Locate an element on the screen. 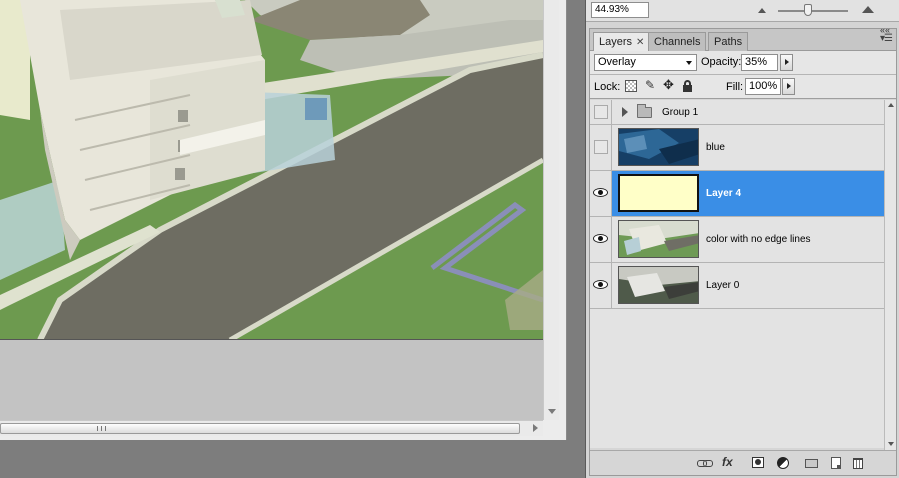 This screenshot has width=899, height=478. delete-layer-icon is located at coordinates (858, 463).